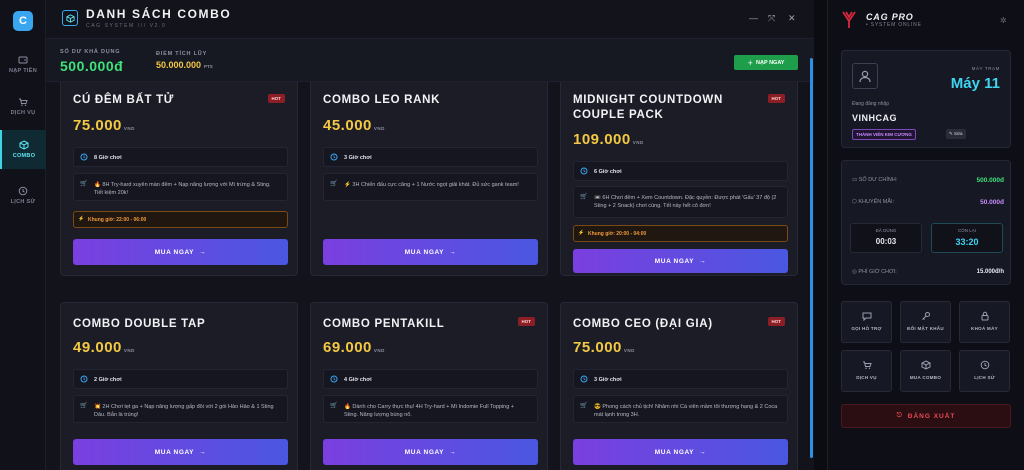 The width and height of the screenshot is (1024, 470). Describe the element at coordinates (753, 18) in the screenshot. I see `minimize-icon: —` at that location.